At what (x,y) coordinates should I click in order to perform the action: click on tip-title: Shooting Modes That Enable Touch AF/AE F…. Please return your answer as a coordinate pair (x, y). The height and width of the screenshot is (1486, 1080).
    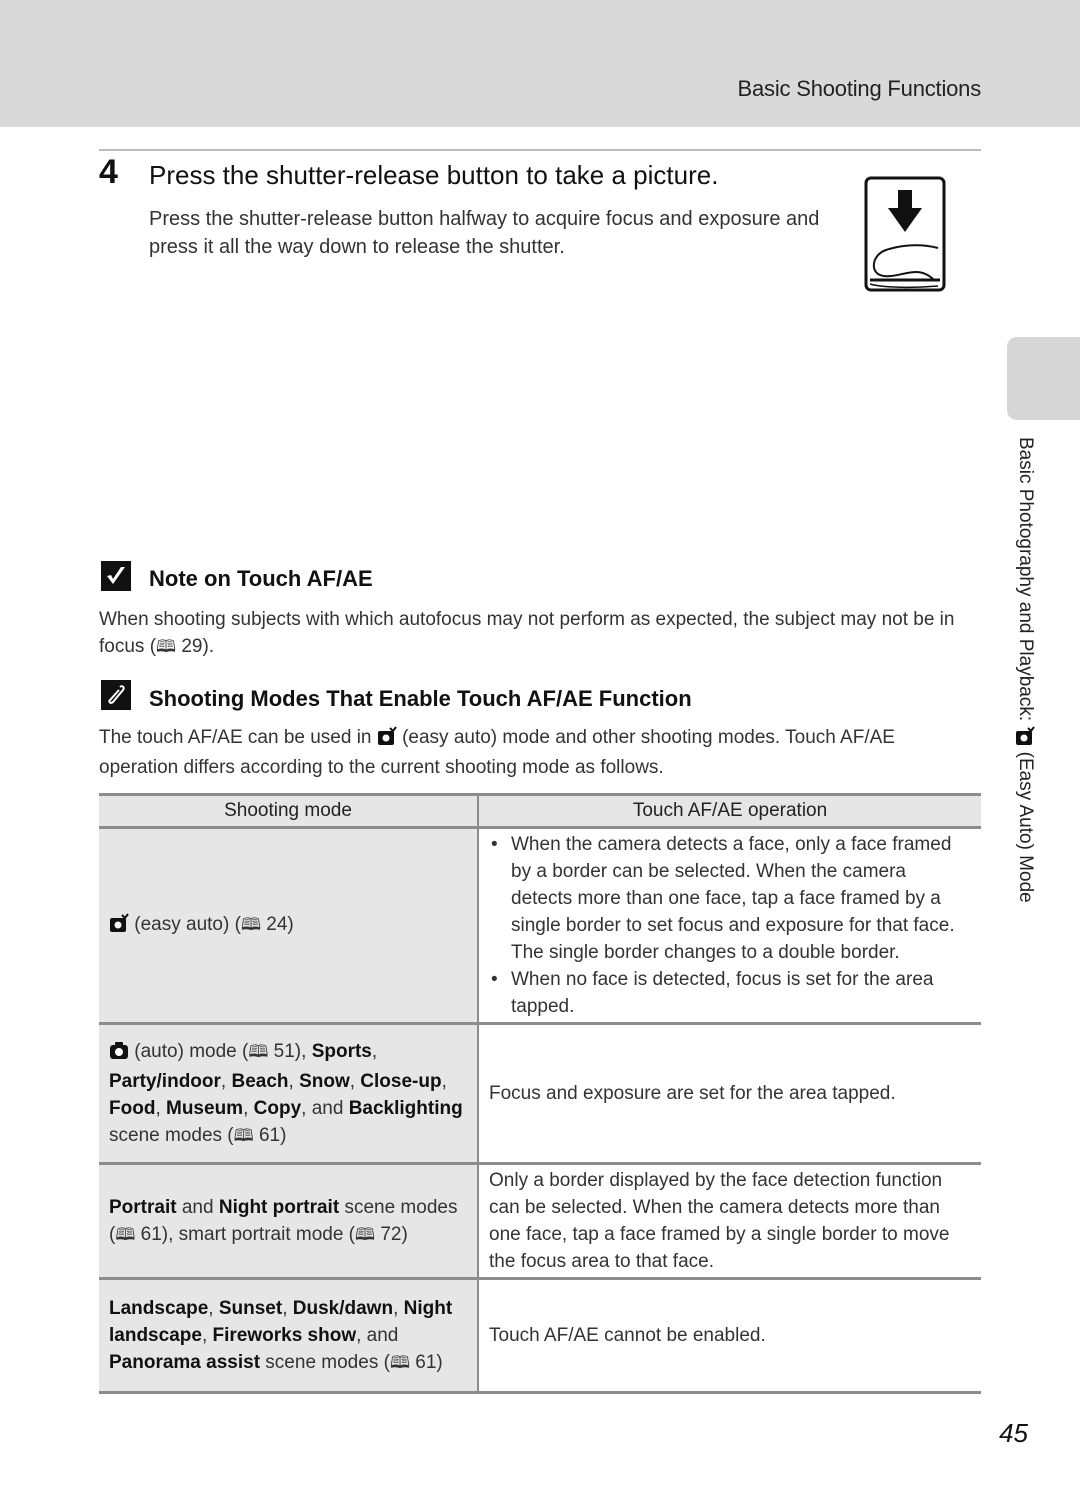
    Looking at the image, I should click on (420, 698).